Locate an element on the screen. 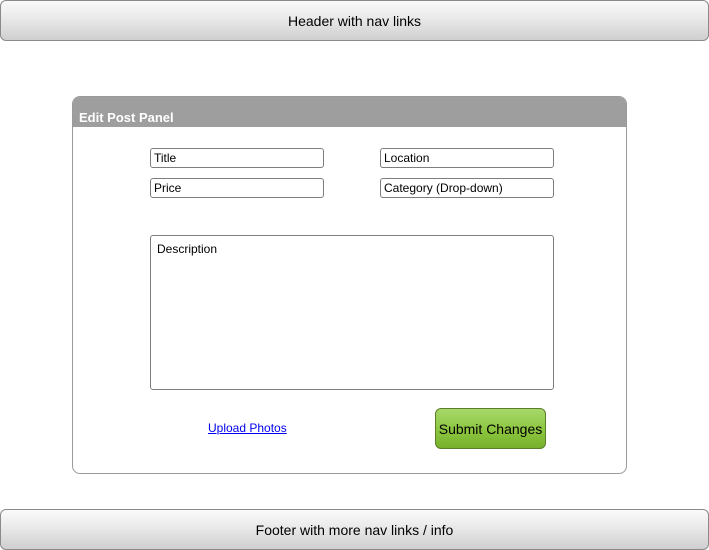 This screenshot has height=550, width=709. title-field is located at coordinates (237, 158).